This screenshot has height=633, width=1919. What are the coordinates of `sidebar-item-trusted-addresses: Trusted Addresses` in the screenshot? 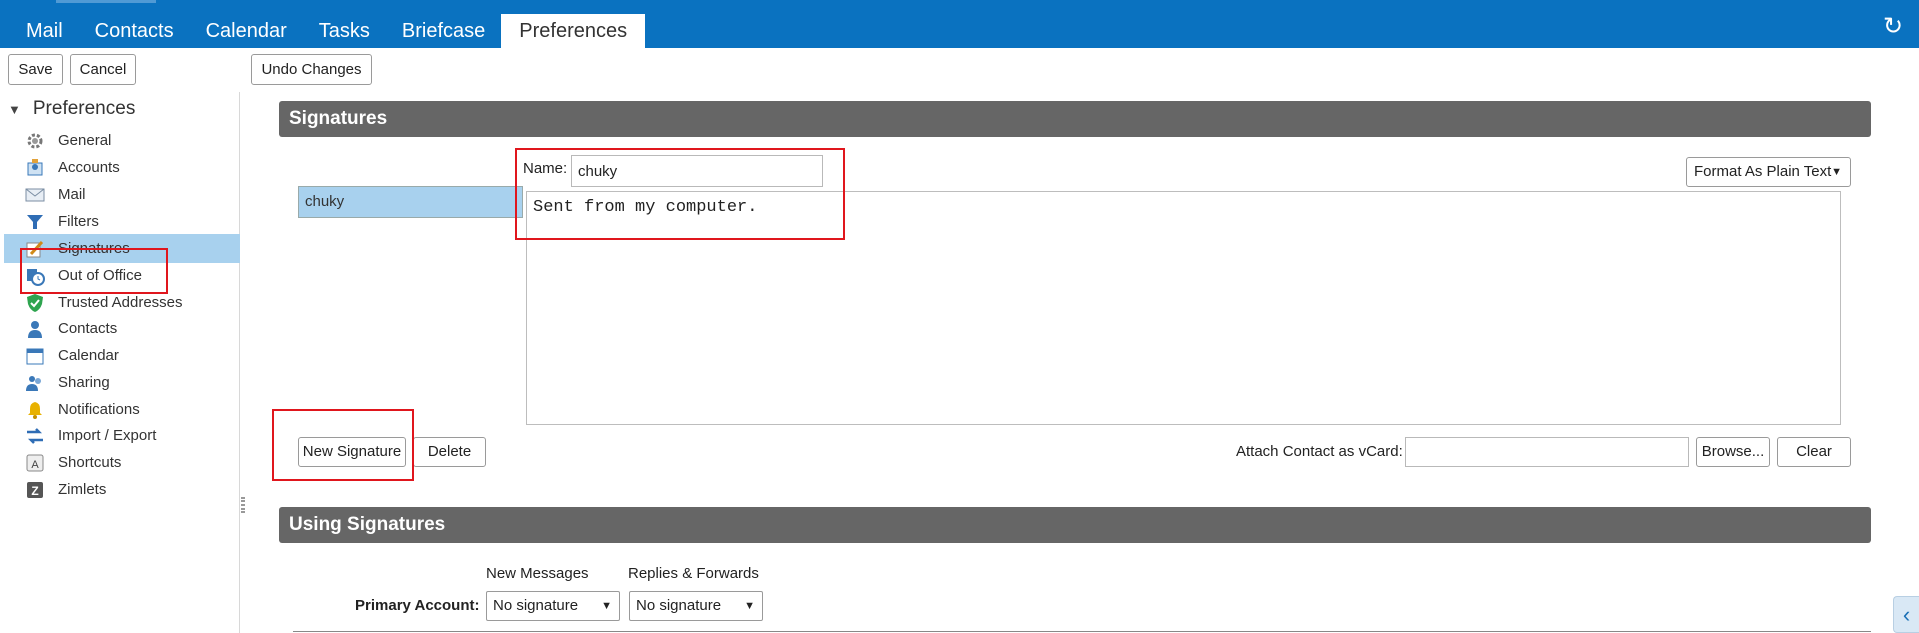 It's located at (122, 302).